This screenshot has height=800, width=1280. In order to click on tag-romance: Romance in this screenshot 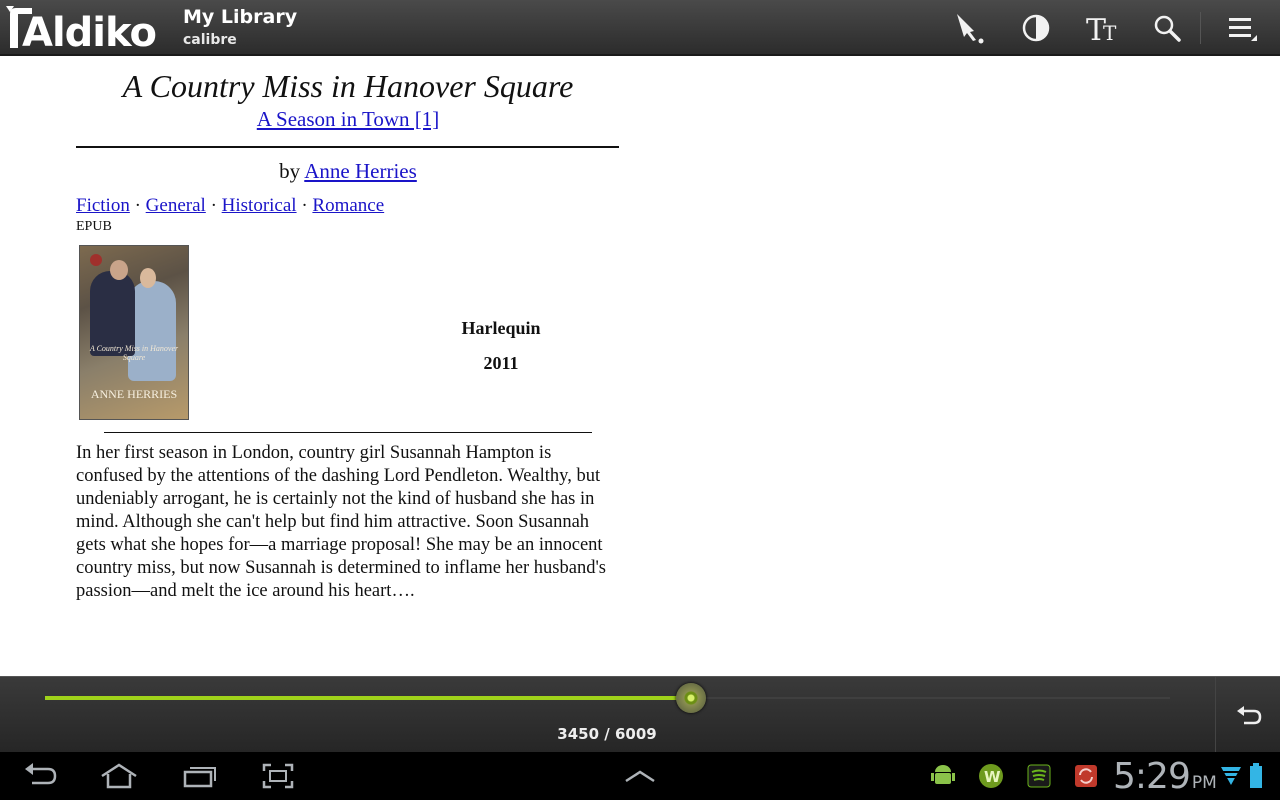, I will do `click(348, 205)`.